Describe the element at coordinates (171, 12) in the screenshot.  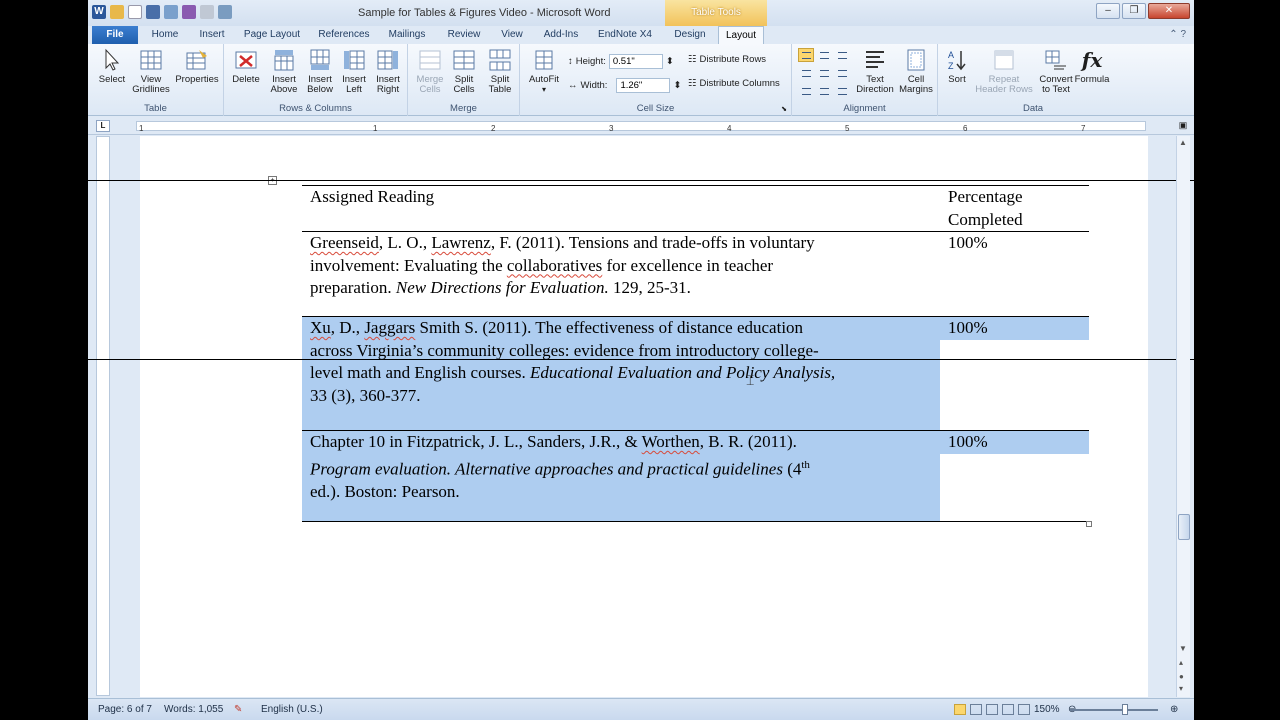
I see `print-preview-icon` at that location.